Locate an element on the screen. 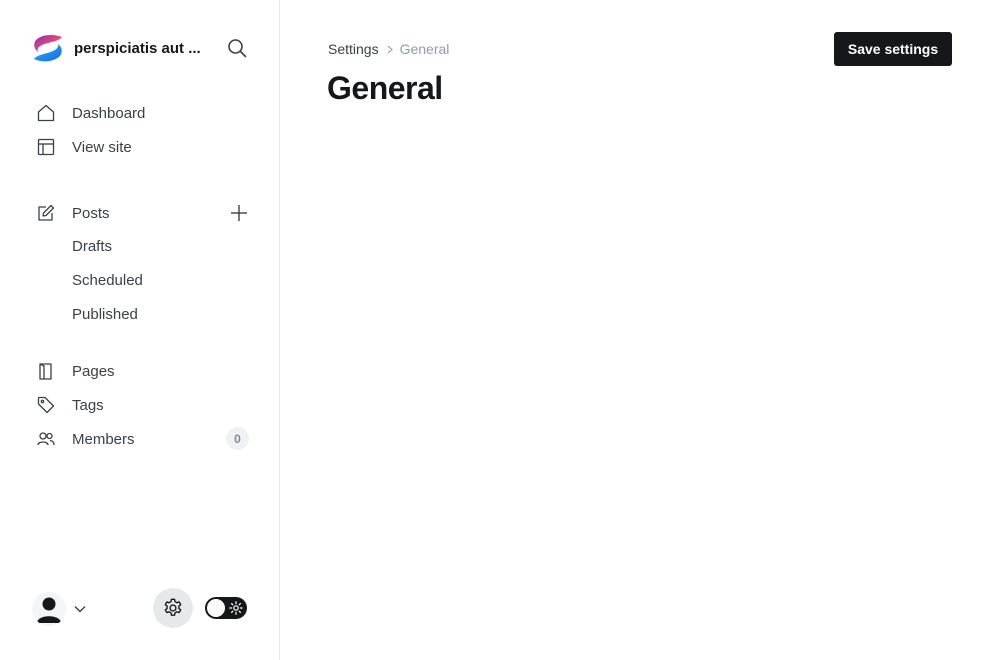  search-button is located at coordinates (237, 48).